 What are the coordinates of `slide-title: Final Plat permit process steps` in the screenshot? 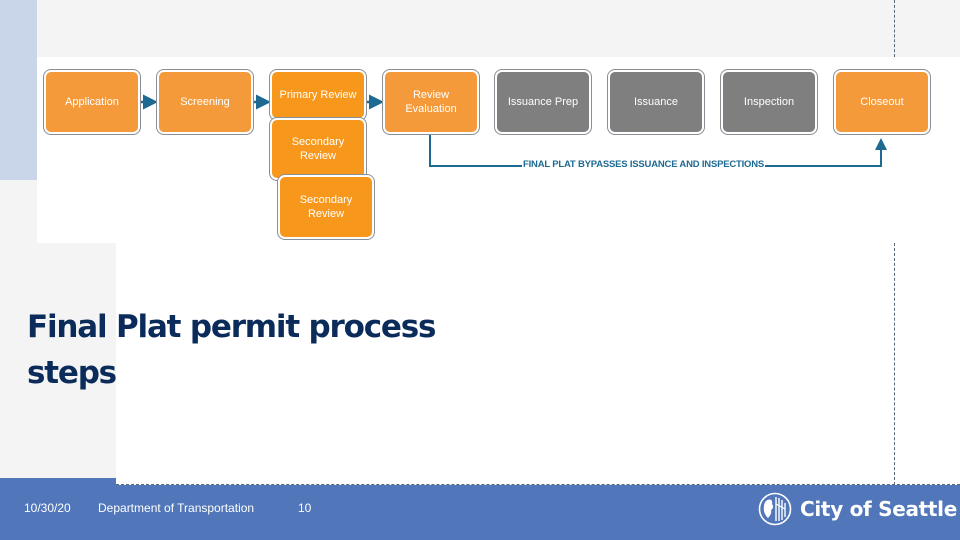 It's located at (231, 350).